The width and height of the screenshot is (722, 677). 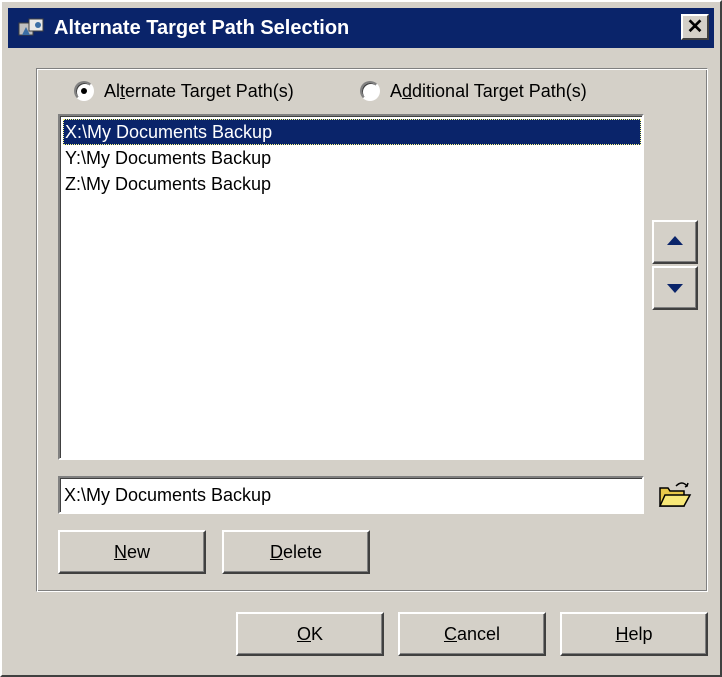 What do you see at coordinates (31, 27) in the screenshot?
I see `app-icon` at bounding box center [31, 27].